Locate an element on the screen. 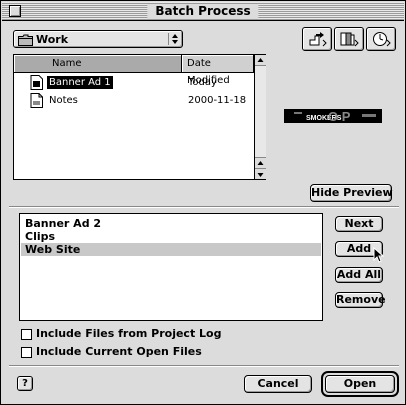 This screenshot has width=406, height=405. folder-popup-label: Work is located at coordinates (52, 39).